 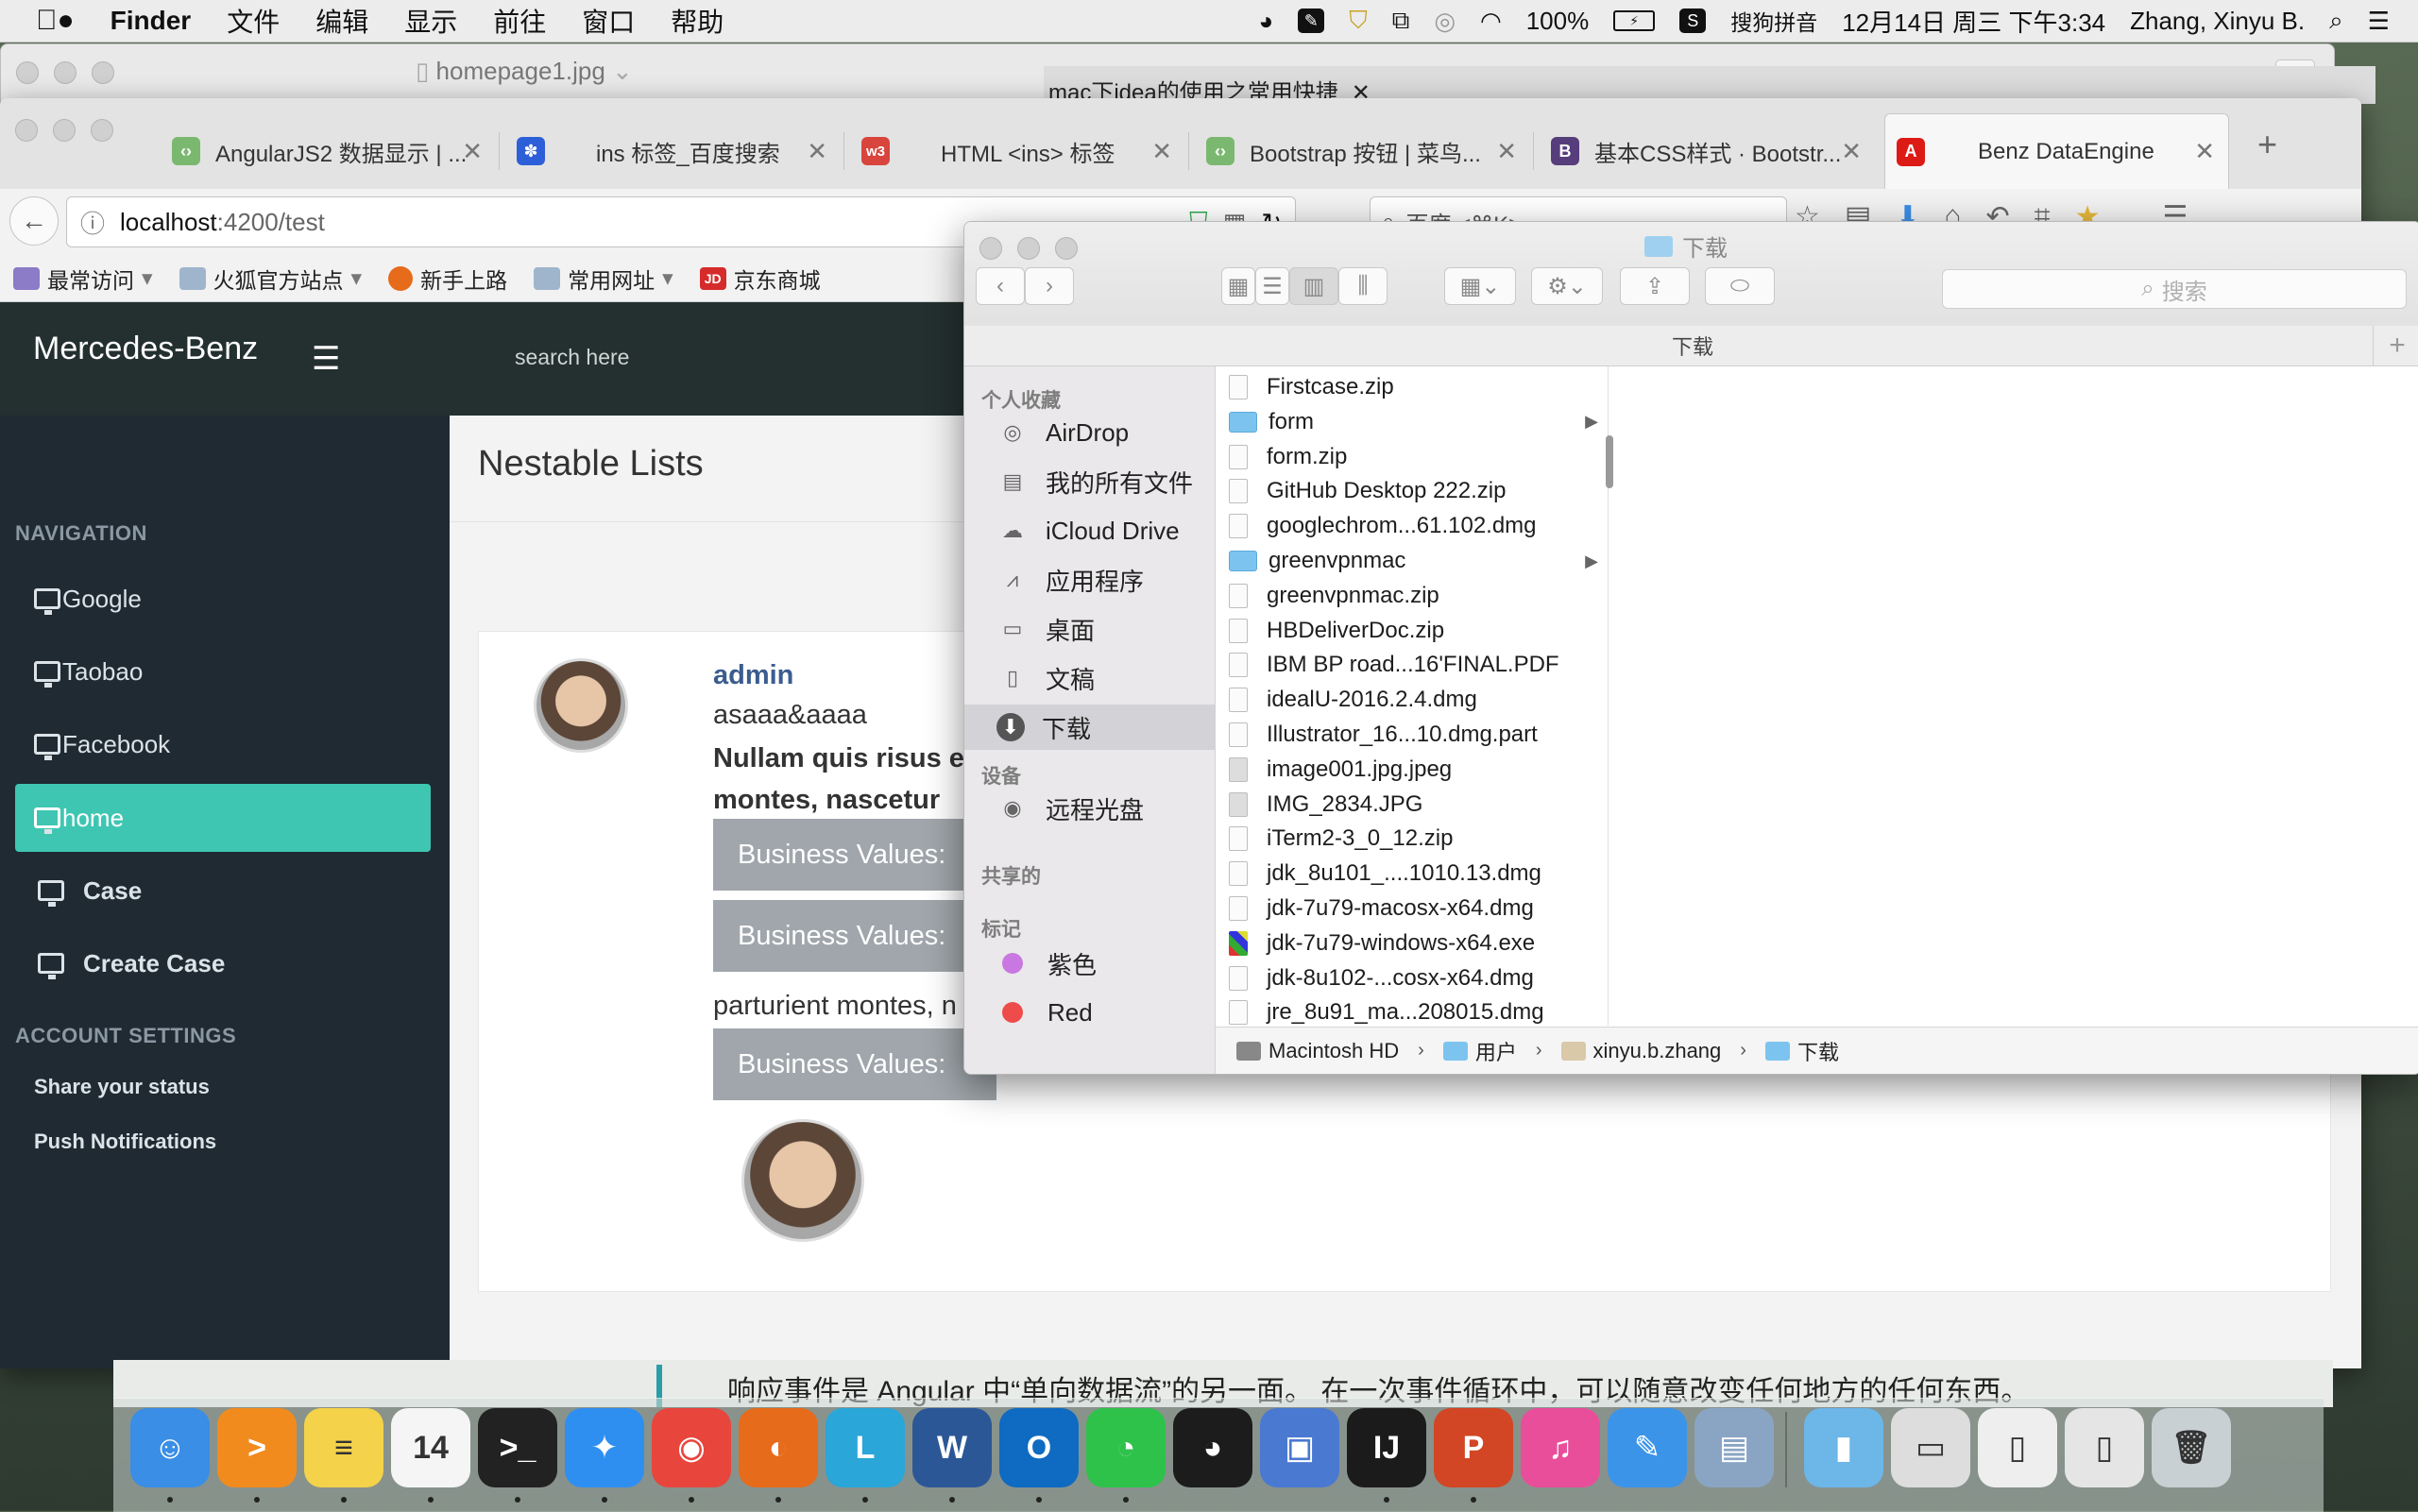 What do you see at coordinates (1412, 526) in the screenshot?
I see `file-row: googlechrom...61.102.dmg` at bounding box center [1412, 526].